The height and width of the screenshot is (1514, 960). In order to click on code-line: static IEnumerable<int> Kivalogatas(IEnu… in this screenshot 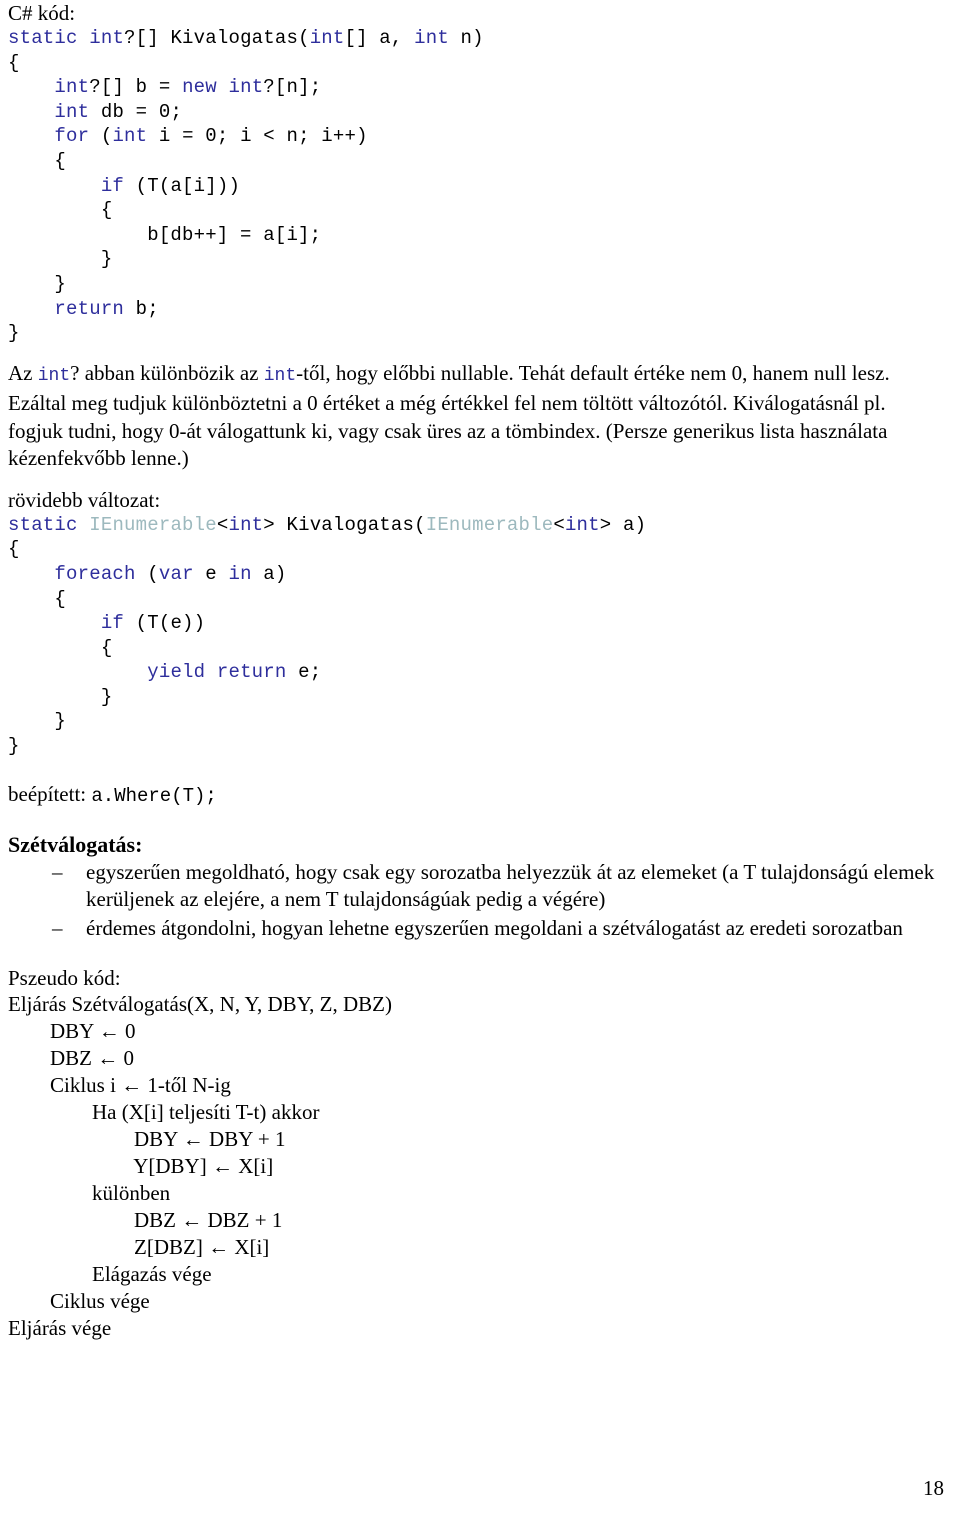, I will do `click(484, 525)`.